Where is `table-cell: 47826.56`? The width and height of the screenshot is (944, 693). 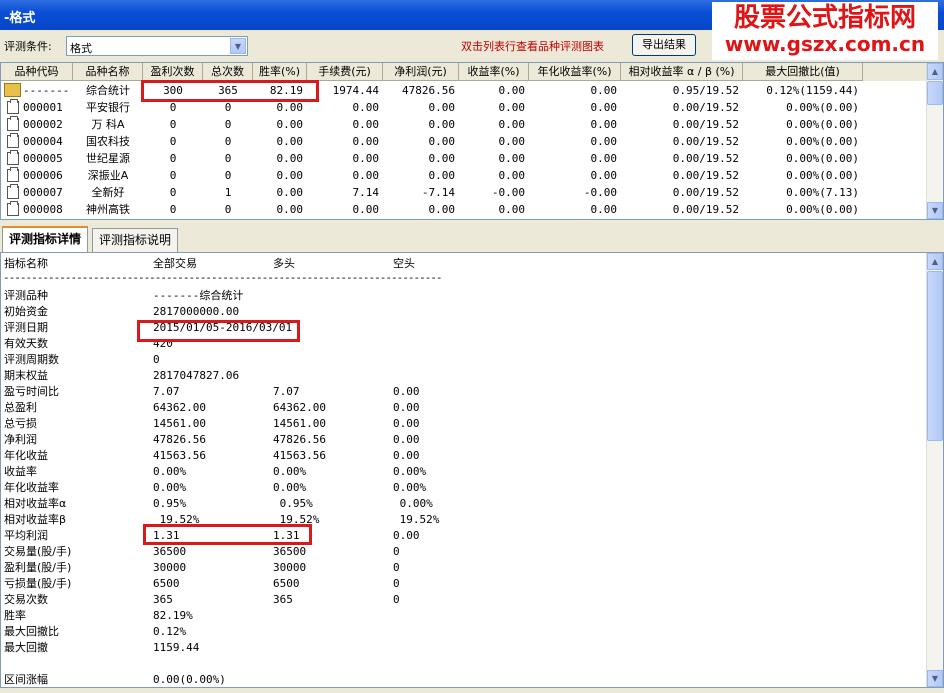
table-cell: 47826.56 is located at coordinates (428, 90).